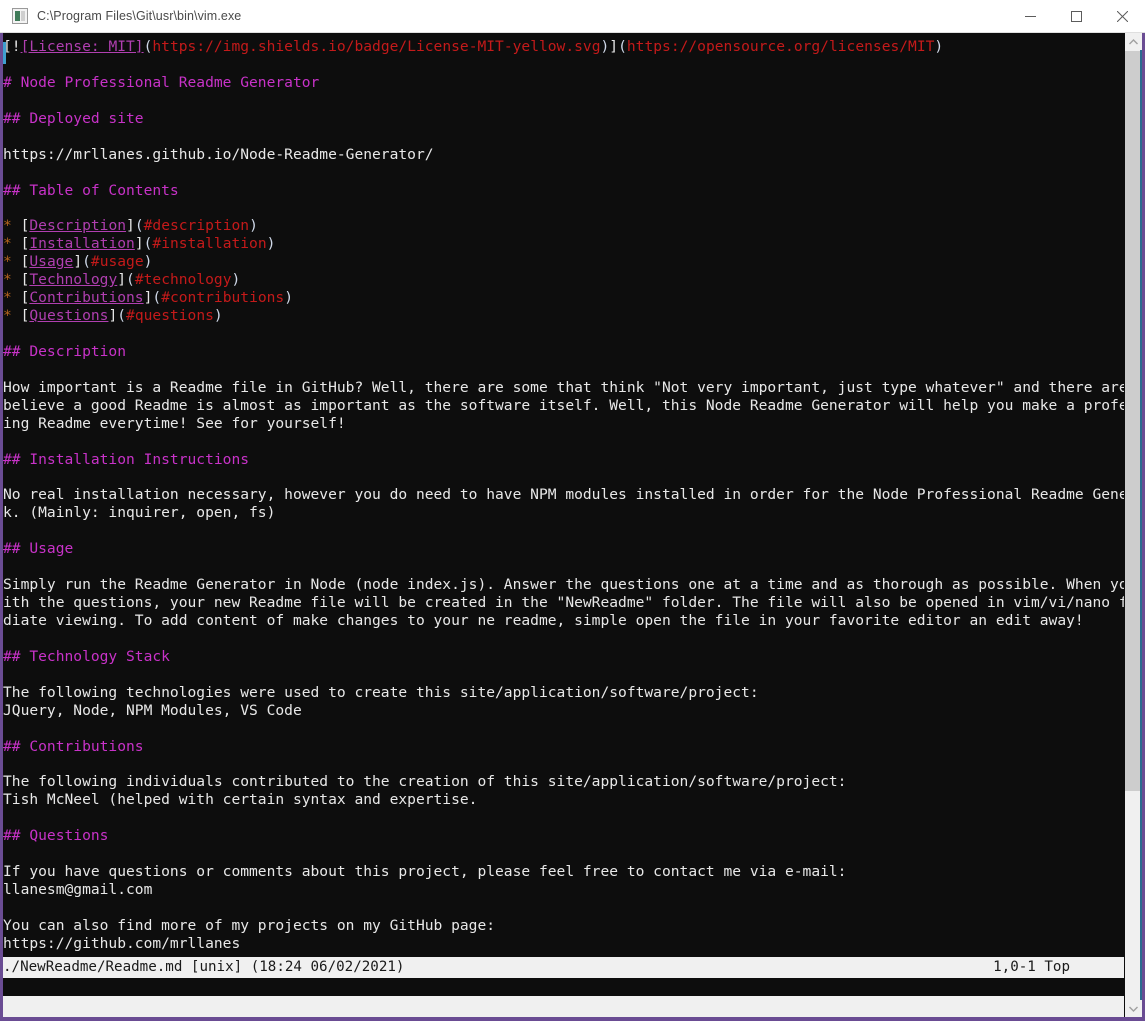 The height and width of the screenshot is (1021, 1145). What do you see at coordinates (563, 244) in the screenshot?
I see `editor-line: * [Installation](#installation)` at bounding box center [563, 244].